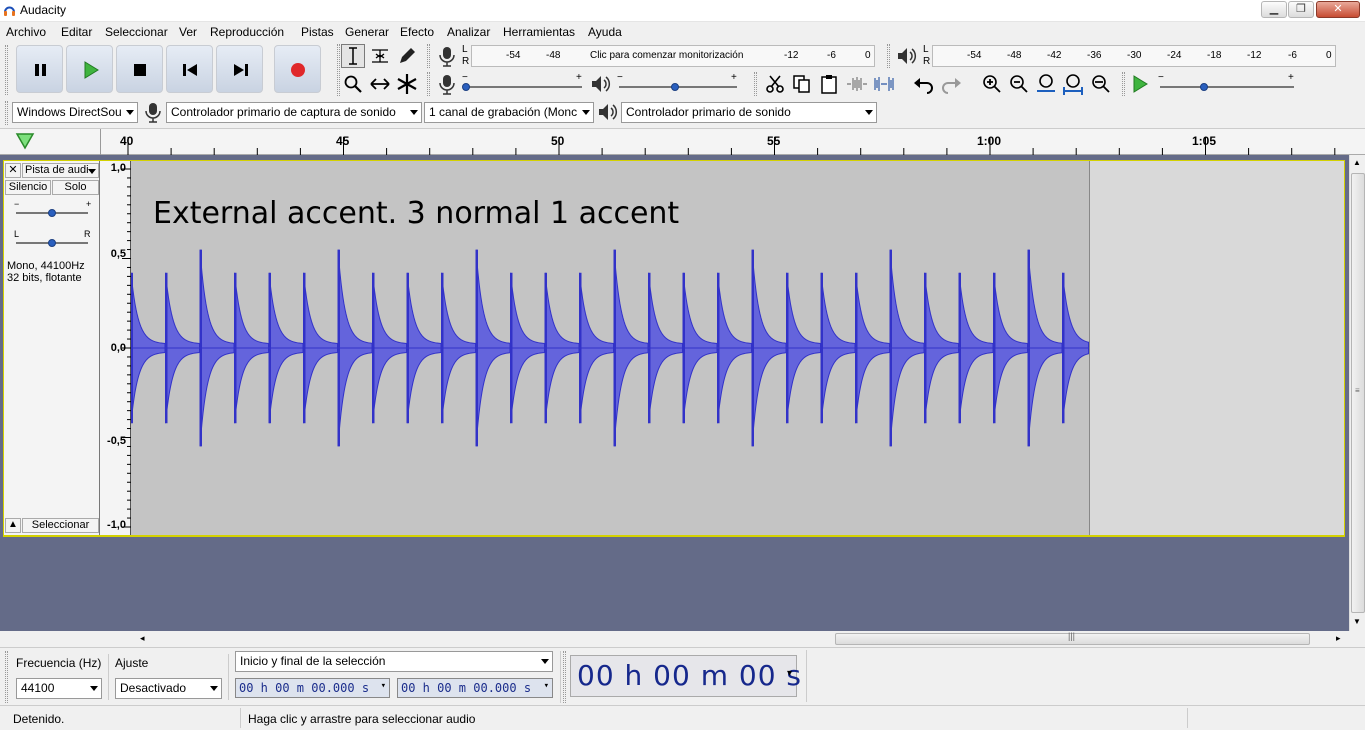 Image resolution: width=1365 pixels, height=730 pixels. What do you see at coordinates (59, 663) in the screenshot?
I see `project-rate-label: Frecuencia (Hz)` at bounding box center [59, 663].